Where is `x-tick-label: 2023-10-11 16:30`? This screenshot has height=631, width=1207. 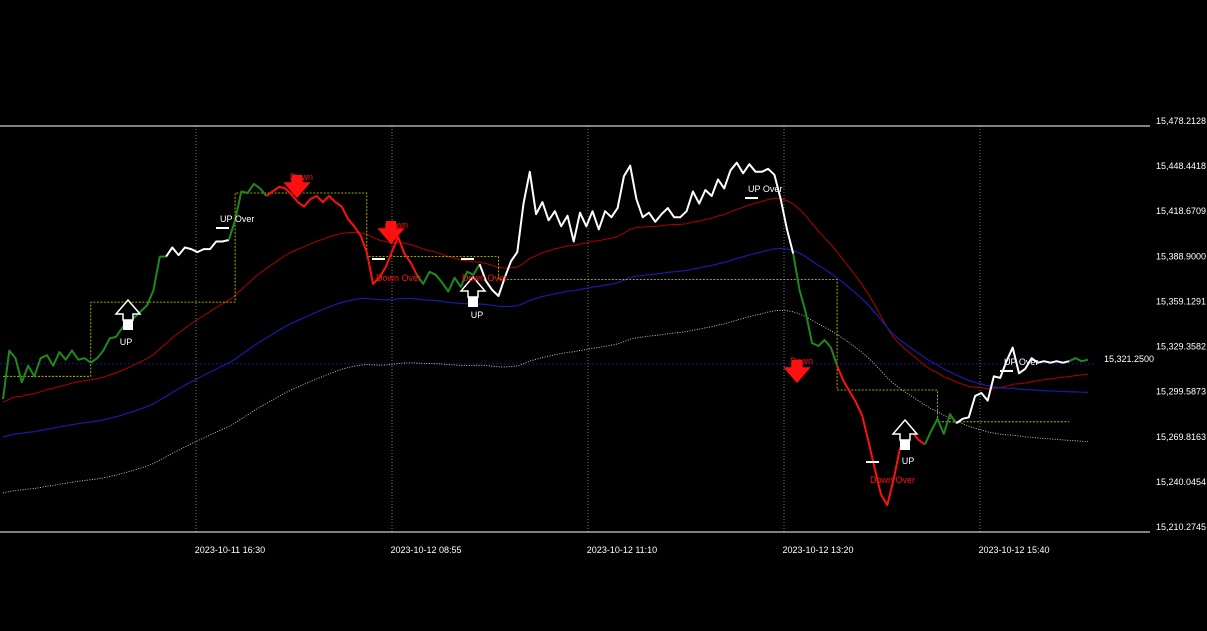
x-tick-label: 2023-10-11 16:30 is located at coordinates (230, 550).